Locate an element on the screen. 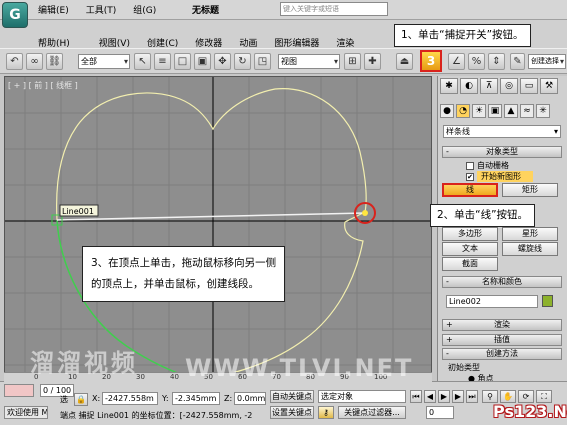 This screenshot has width=567, height=425. callout-step3: 3、在顶点上单击，拖动鼠标移向另一侧 的顶点上，并单击鼠标，创建线段。 is located at coordinates (184, 274).